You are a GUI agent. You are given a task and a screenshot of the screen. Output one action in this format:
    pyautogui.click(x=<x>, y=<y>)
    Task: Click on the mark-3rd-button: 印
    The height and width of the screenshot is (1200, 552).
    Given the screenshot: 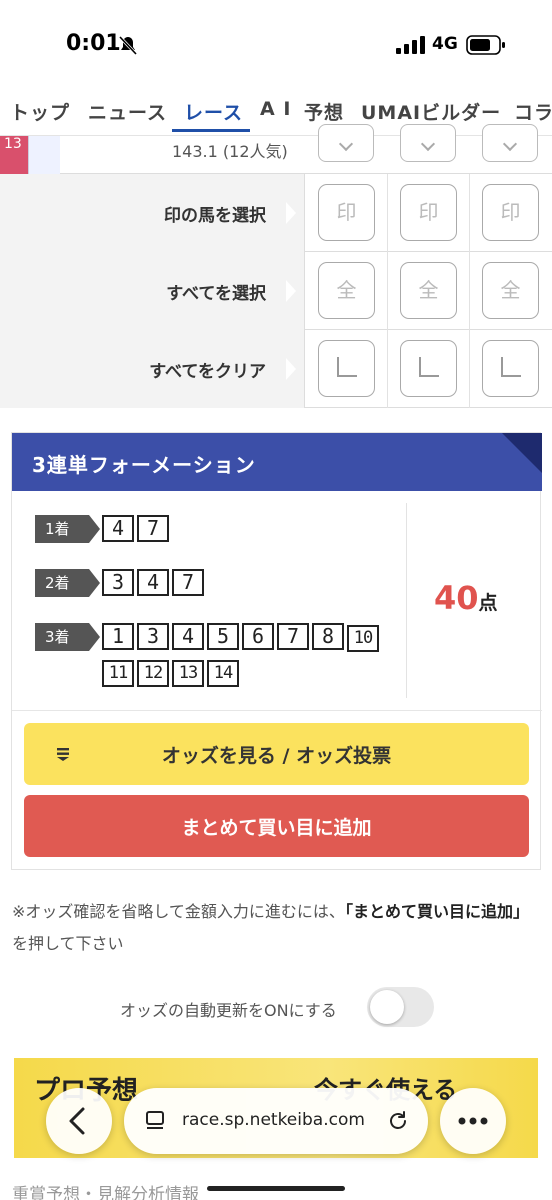 What is the action you would take?
    pyautogui.click(x=510, y=212)
    